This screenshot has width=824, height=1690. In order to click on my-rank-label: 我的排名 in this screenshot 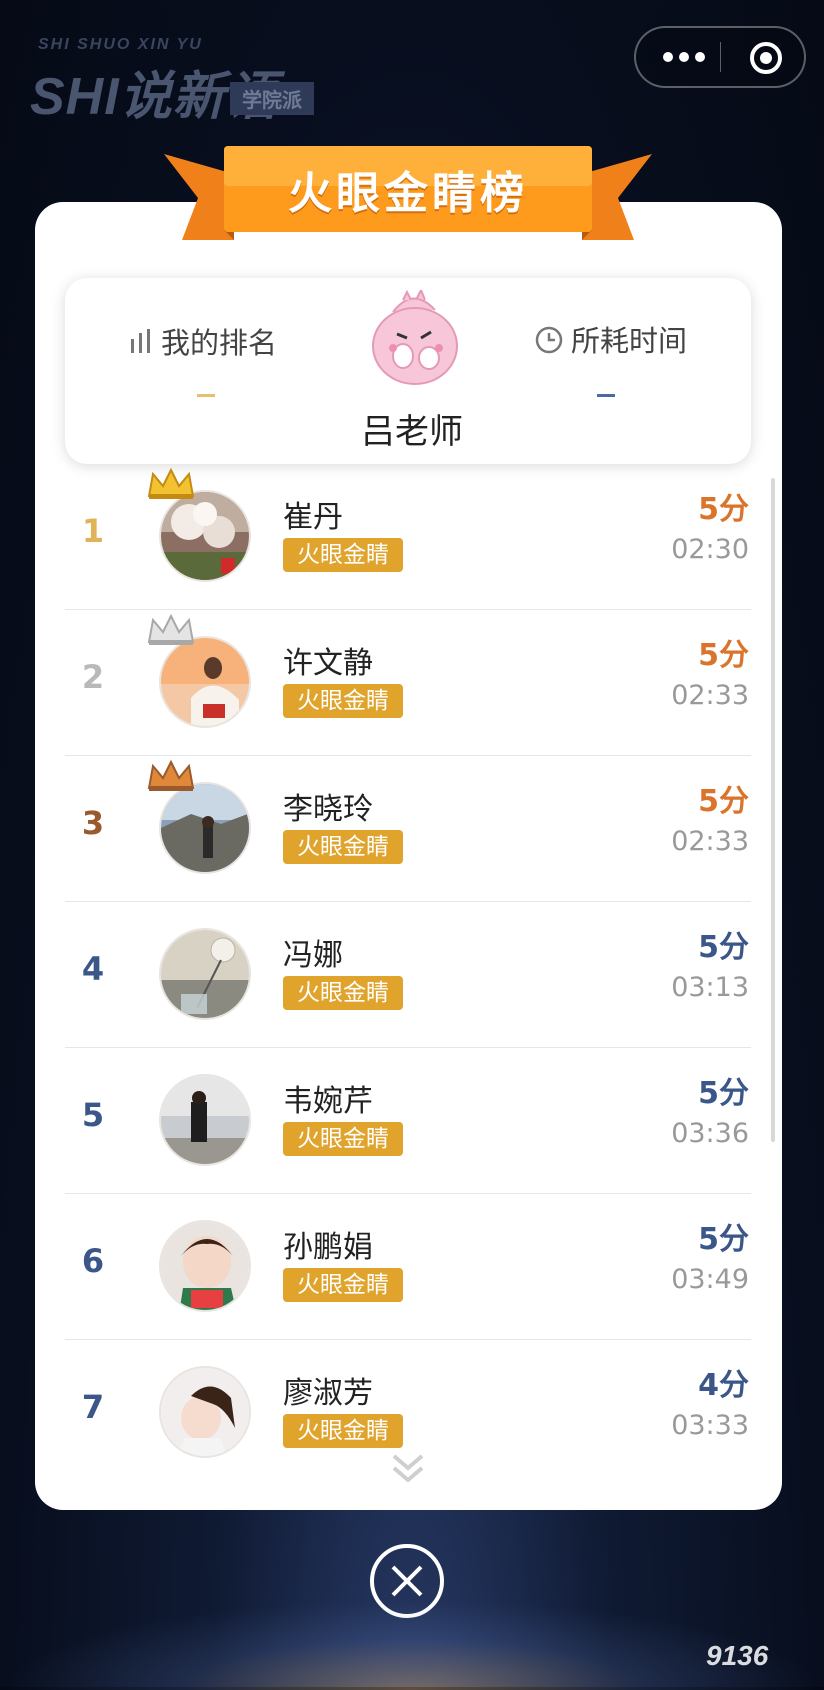, I will do `click(219, 343)`.